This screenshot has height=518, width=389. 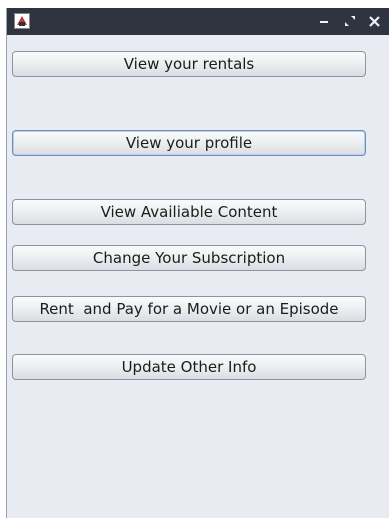 What do you see at coordinates (189, 143) in the screenshot?
I see `view-profile-button: View your profile` at bounding box center [189, 143].